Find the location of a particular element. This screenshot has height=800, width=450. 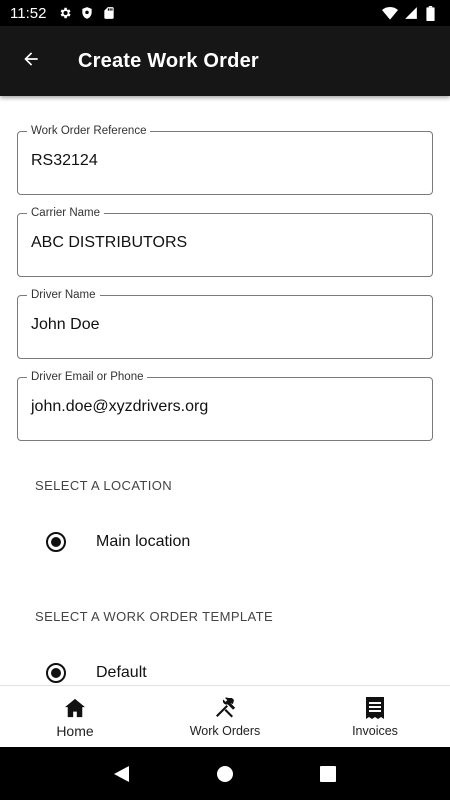

arrow-back-icon is located at coordinates (31, 61).